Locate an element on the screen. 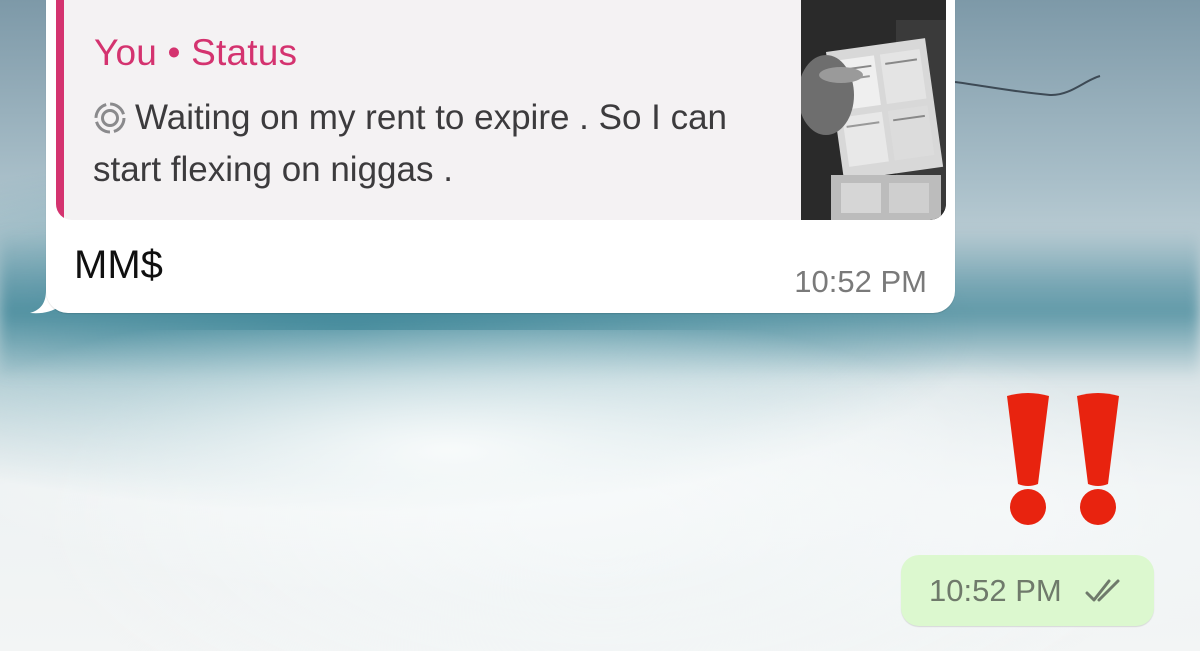 This screenshot has height=651, width=1200. double-check-read-icon is located at coordinates (1102, 590).